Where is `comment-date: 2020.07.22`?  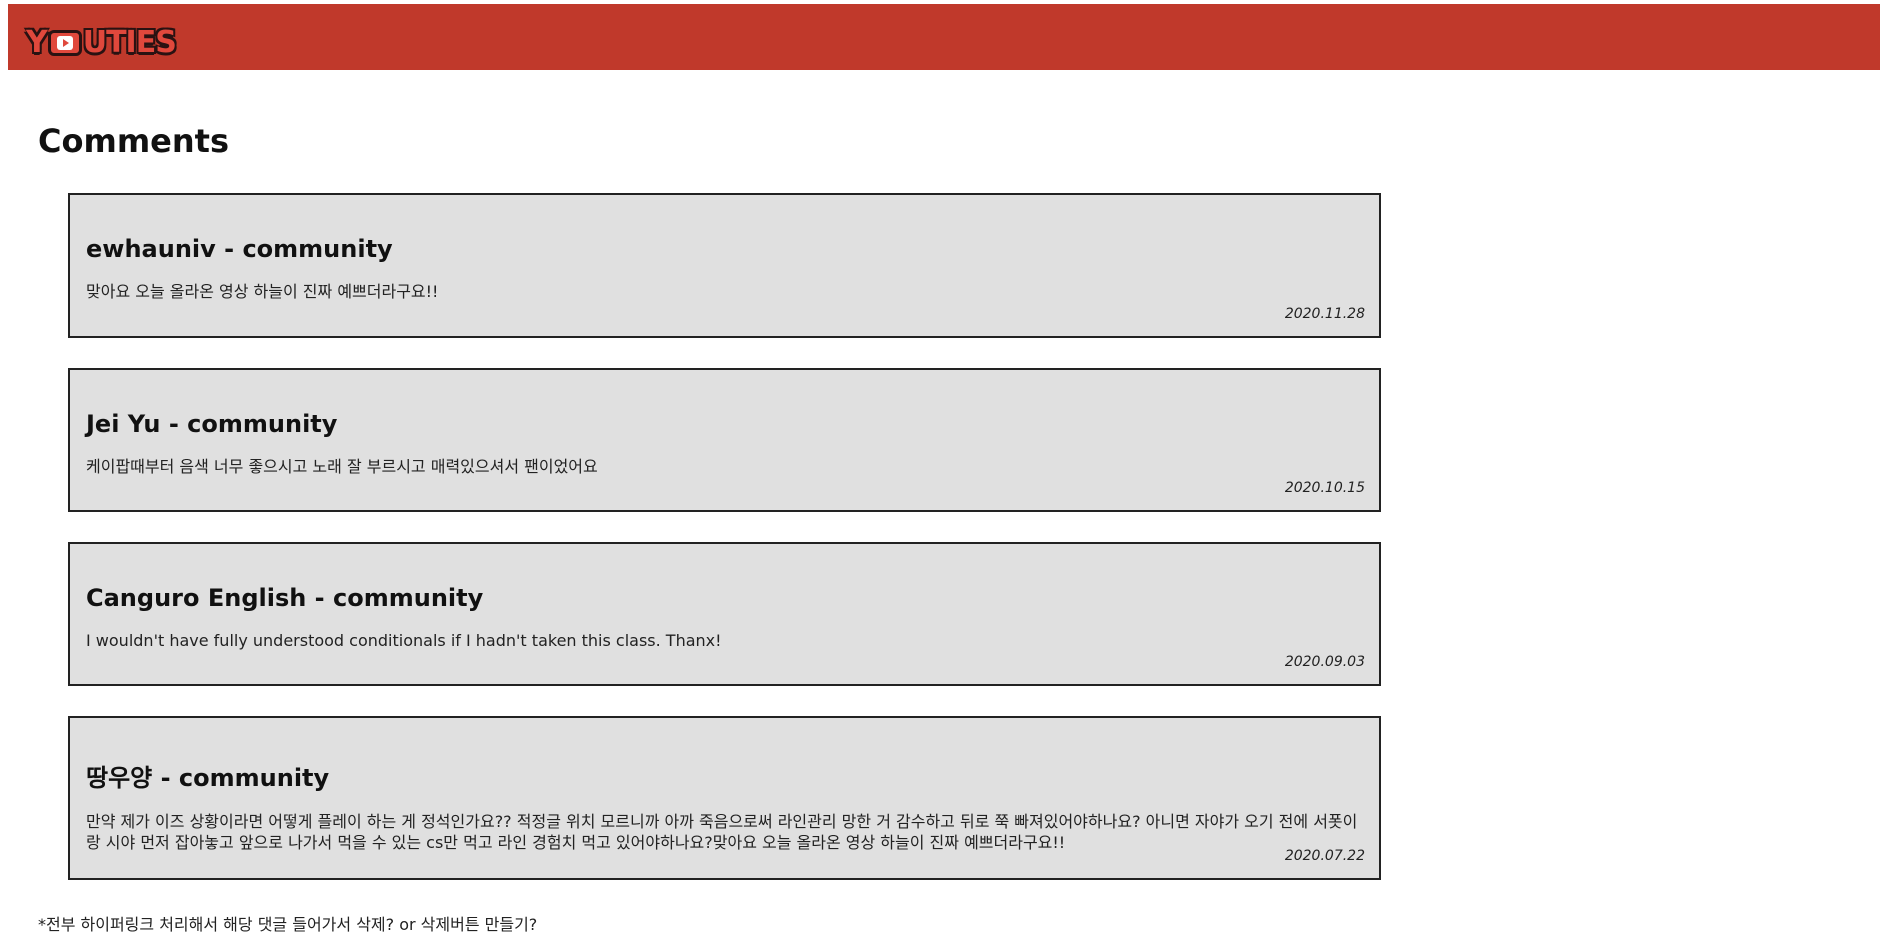
comment-date: 2020.07.22 is located at coordinates (1324, 856).